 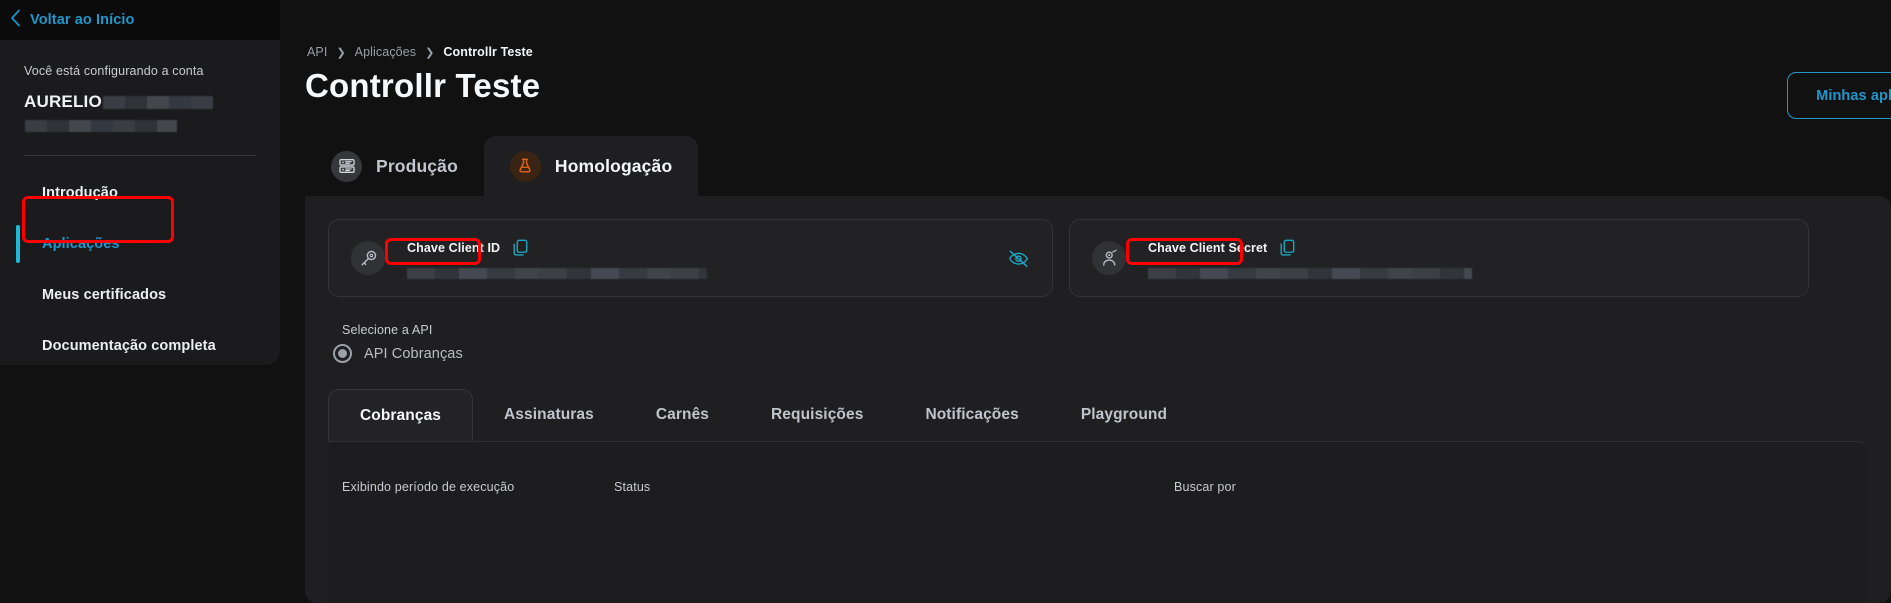 What do you see at coordinates (346, 166) in the screenshot?
I see `server-icon` at bounding box center [346, 166].